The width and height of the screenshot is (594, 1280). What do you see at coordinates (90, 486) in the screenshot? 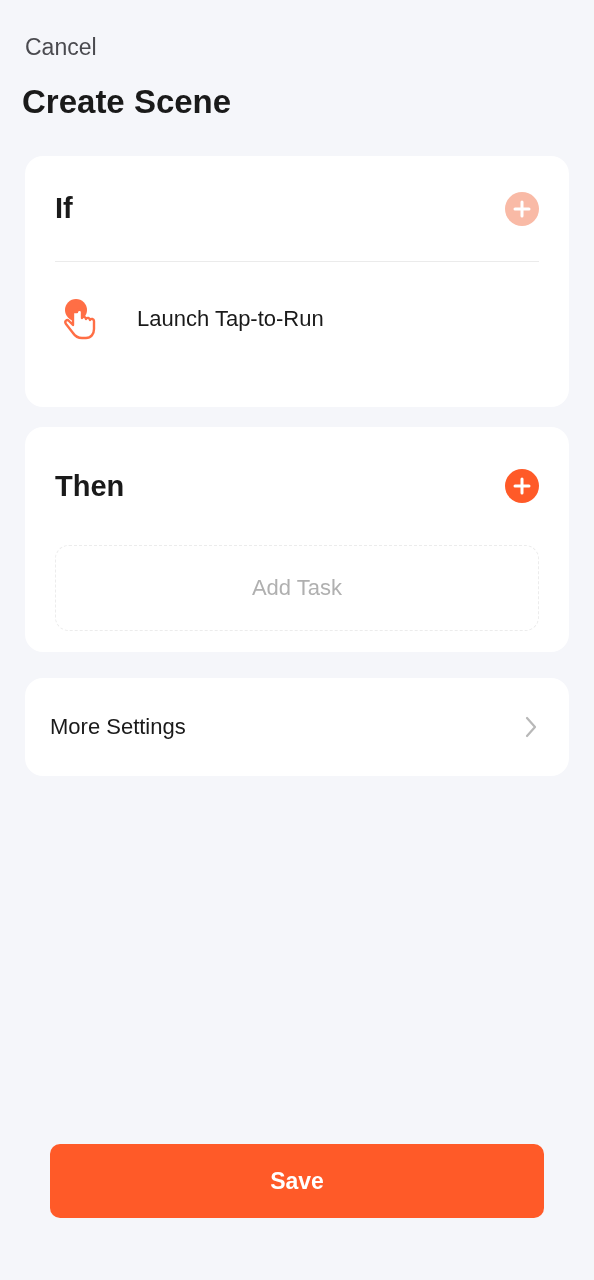
I see `section-title: Then` at bounding box center [90, 486].